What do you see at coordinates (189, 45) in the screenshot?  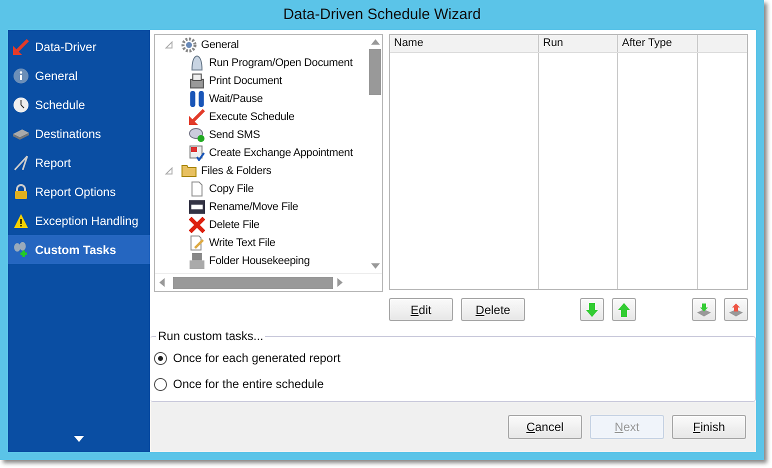 I see `gear-icon` at bounding box center [189, 45].